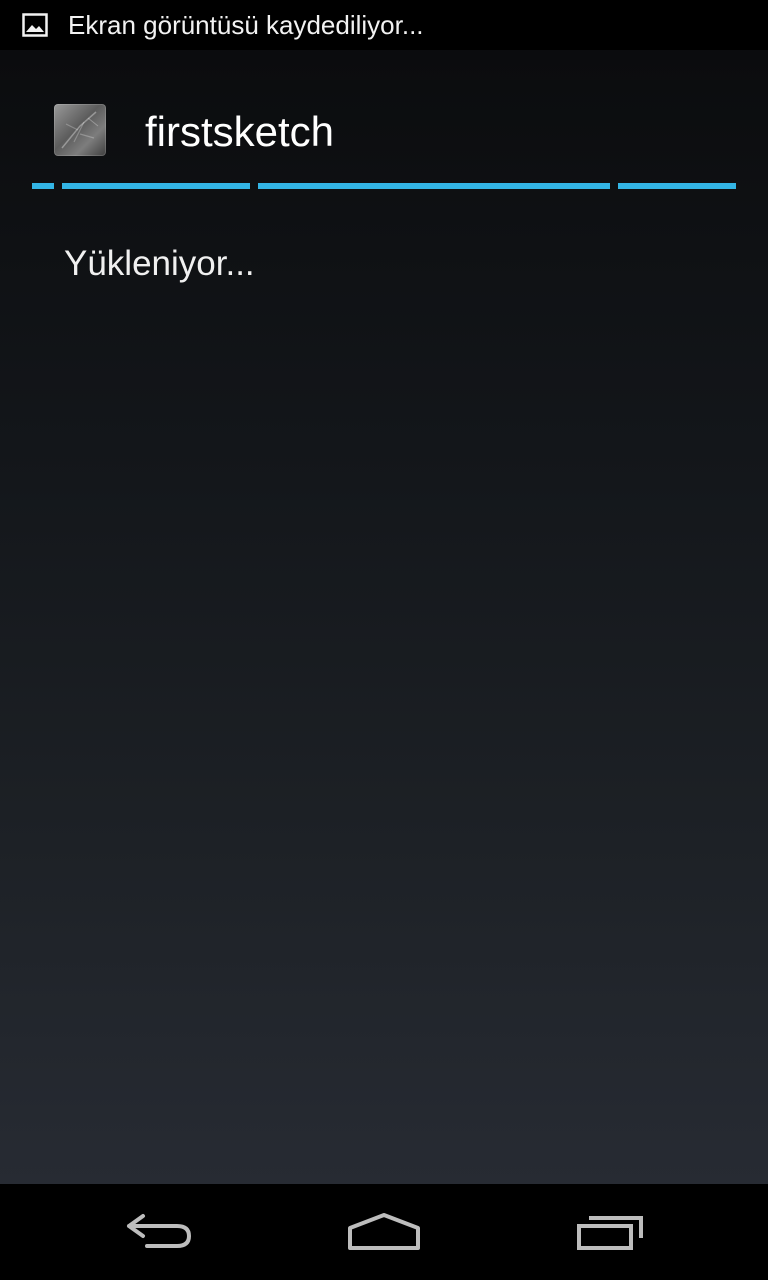 The width and height of the screenshot is (768, 1280). I want to click on dialog-title: firstsketch, so click(240, 131).